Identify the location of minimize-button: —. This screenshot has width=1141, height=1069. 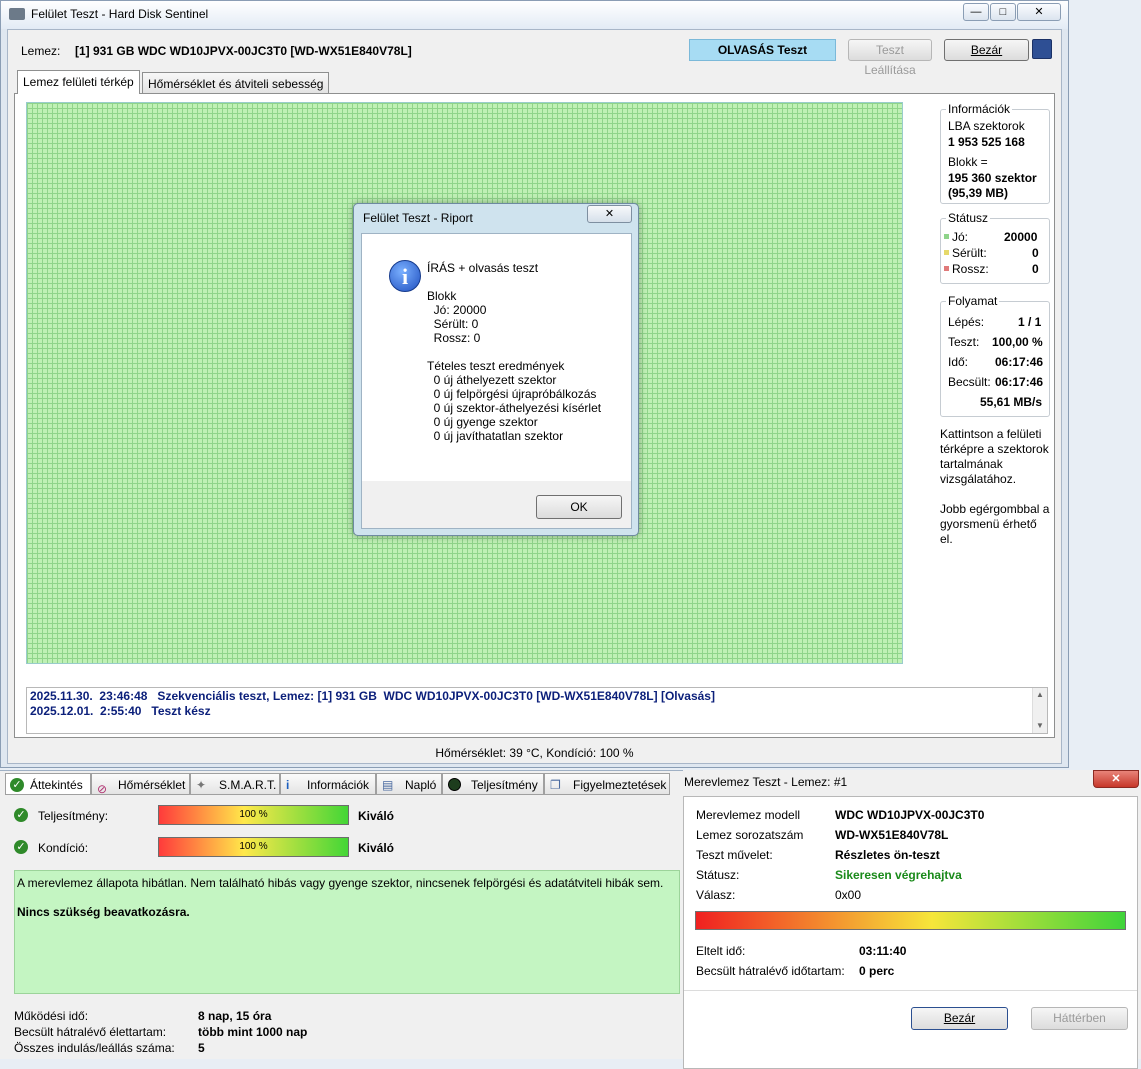
(976, 12).